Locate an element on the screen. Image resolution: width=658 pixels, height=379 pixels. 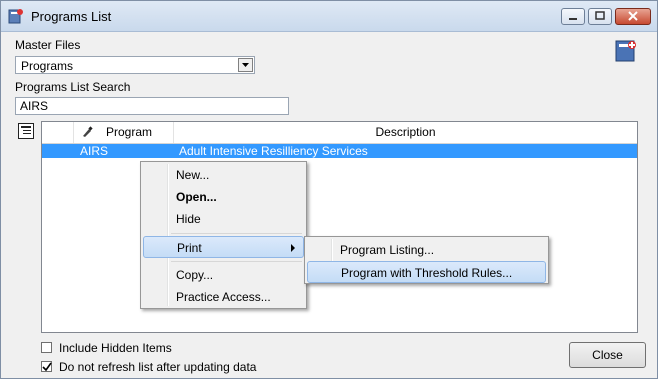
title-bar: Programs List is located at coordinates (329, 16).